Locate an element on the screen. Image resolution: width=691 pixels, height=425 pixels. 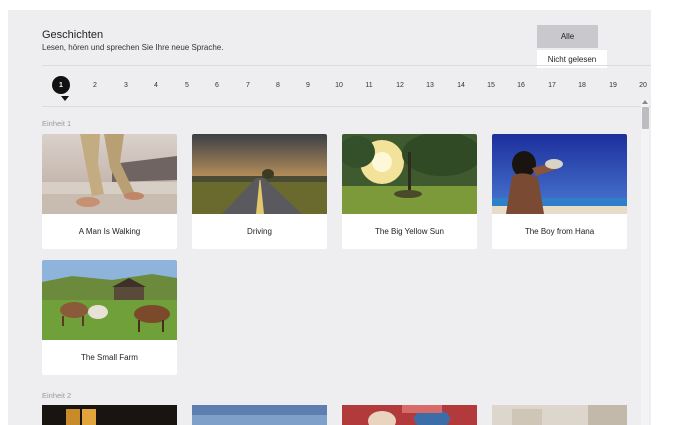
story-card-the-big-yellow-sun: The Big Yellow Sun is located at coordinates (409, 191).